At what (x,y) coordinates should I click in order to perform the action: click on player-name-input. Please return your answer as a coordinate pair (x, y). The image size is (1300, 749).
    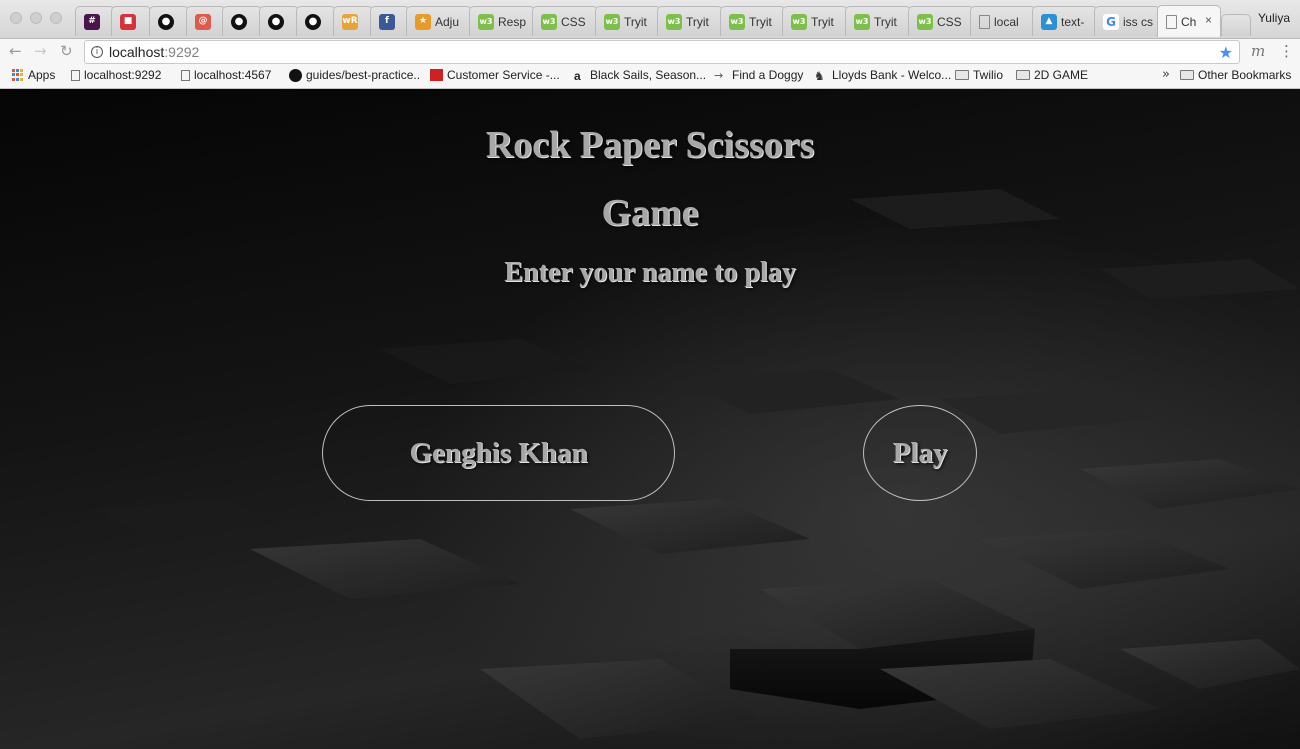
    Looking at the image, I should click on (498, 453).